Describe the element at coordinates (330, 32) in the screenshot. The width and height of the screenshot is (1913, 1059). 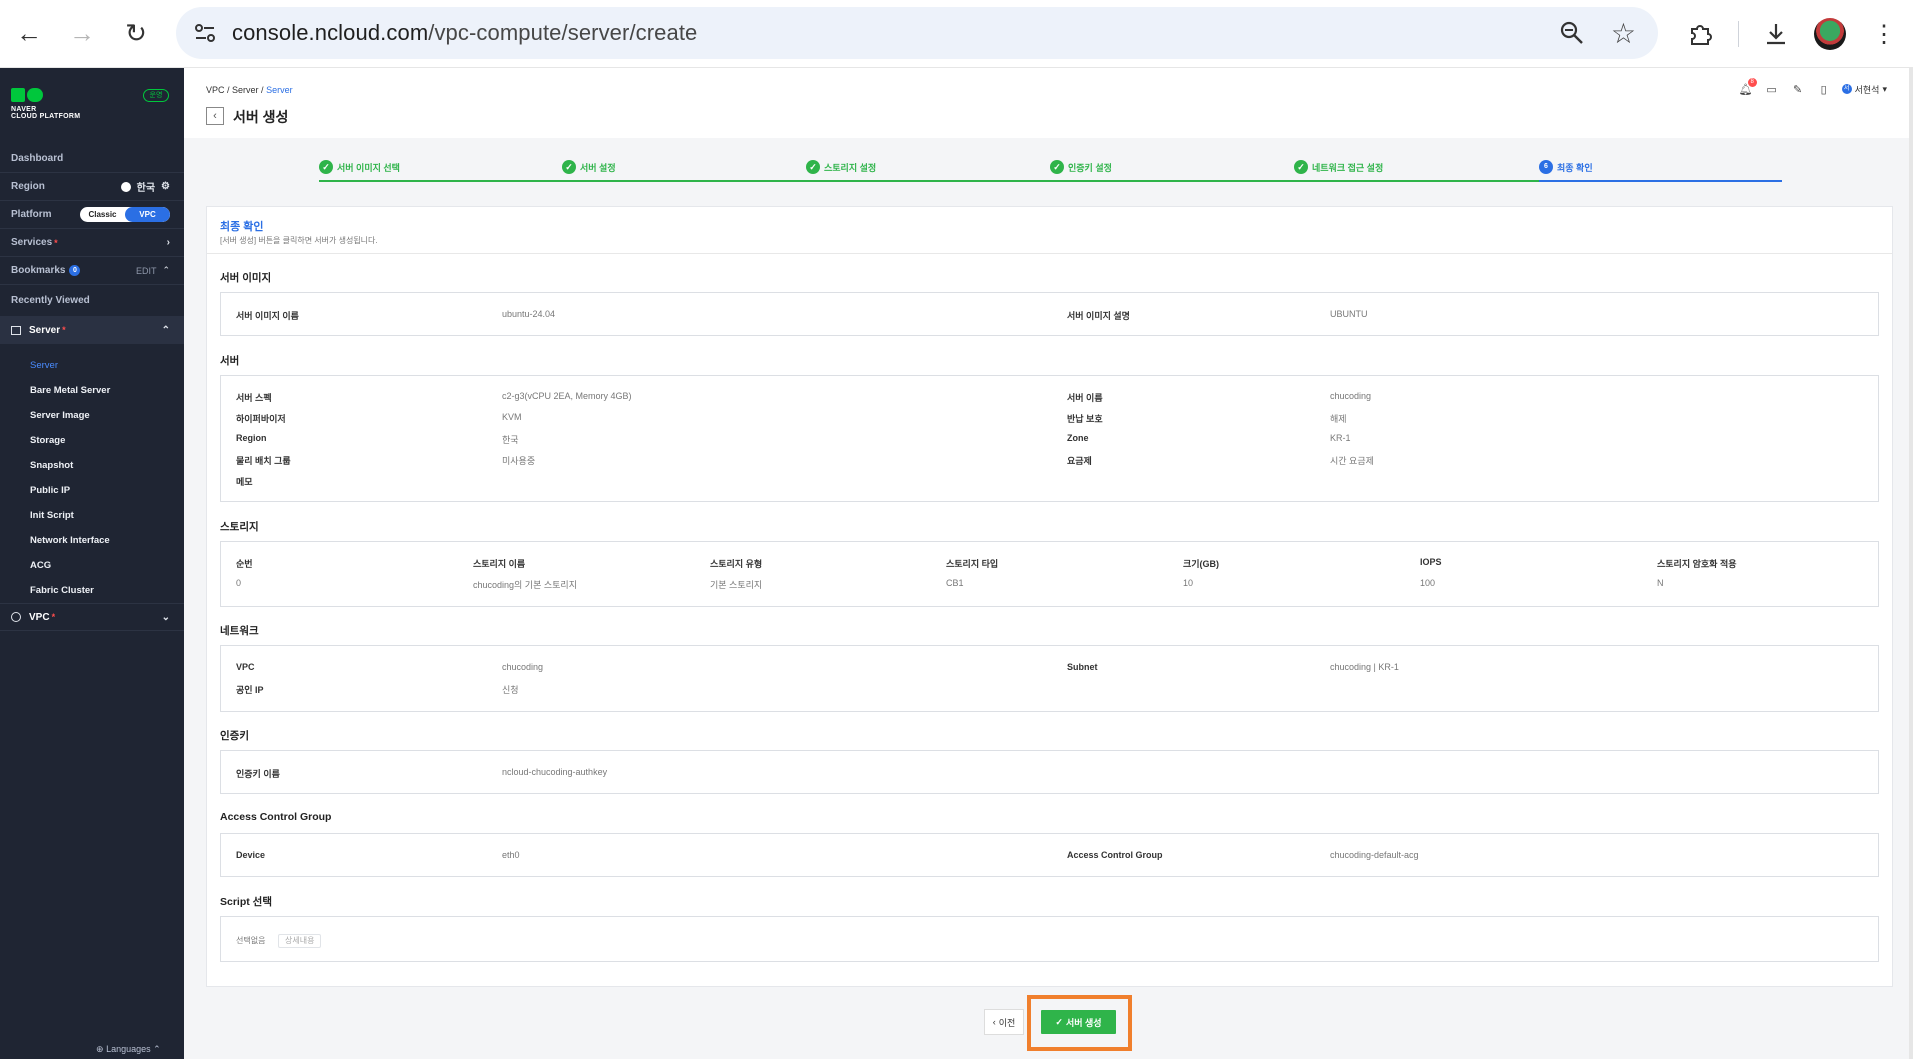
I see `url-host: console.ncloud.com` at that location.